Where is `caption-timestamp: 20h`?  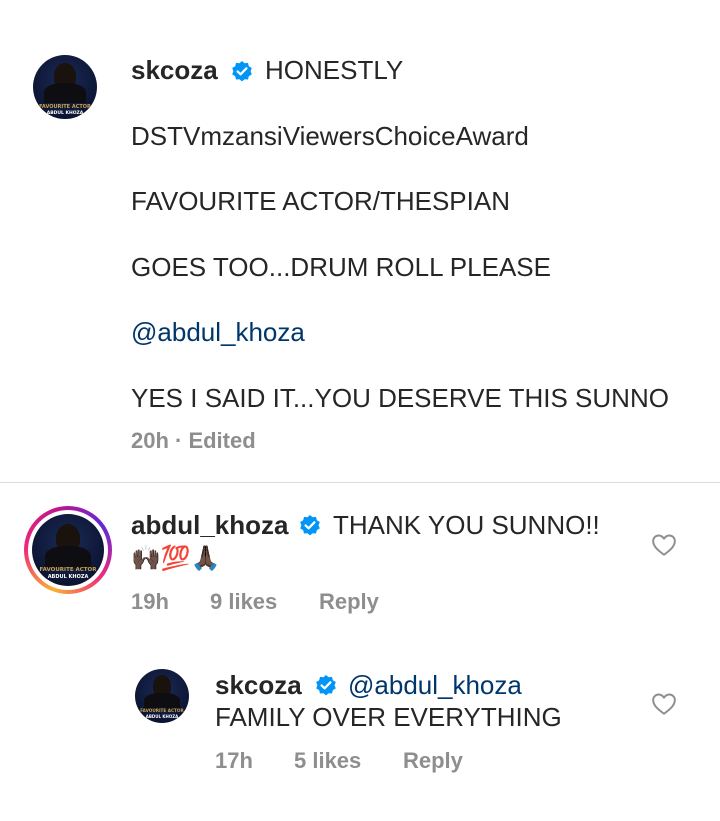 caption-timestamp: 20h is located at coordinates (150, 440).